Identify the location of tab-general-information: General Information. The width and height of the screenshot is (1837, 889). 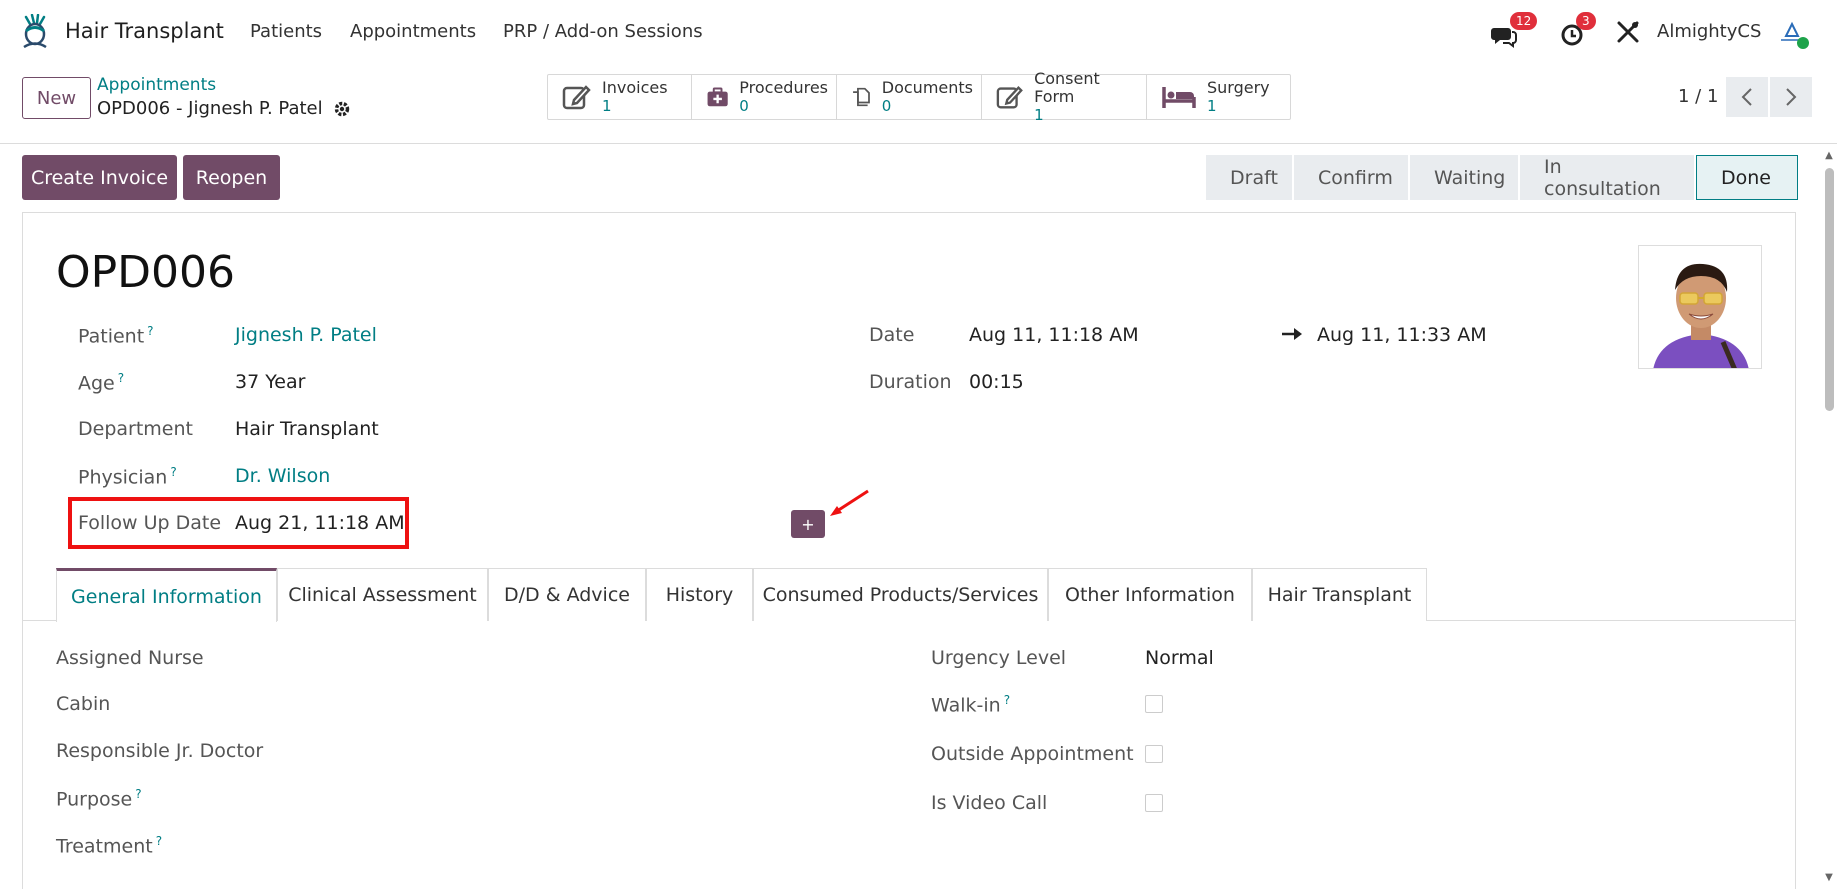
(166, 595).